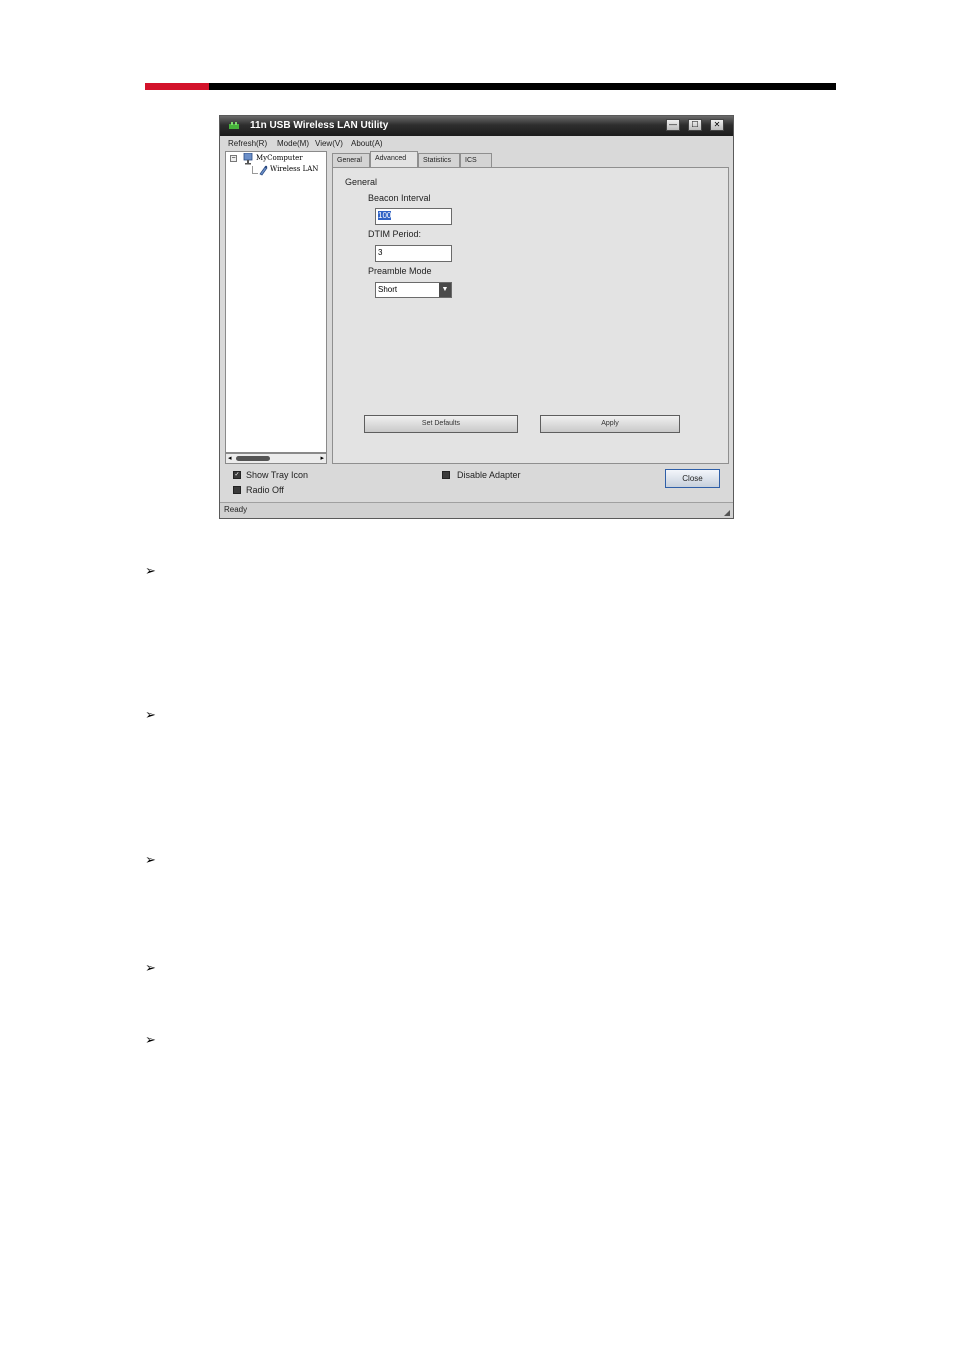 This screenshot has width=954, height=1350. Describe the element at coordinates (727, 513) in the screenshot. I see `resize-grip-icon` at that location.